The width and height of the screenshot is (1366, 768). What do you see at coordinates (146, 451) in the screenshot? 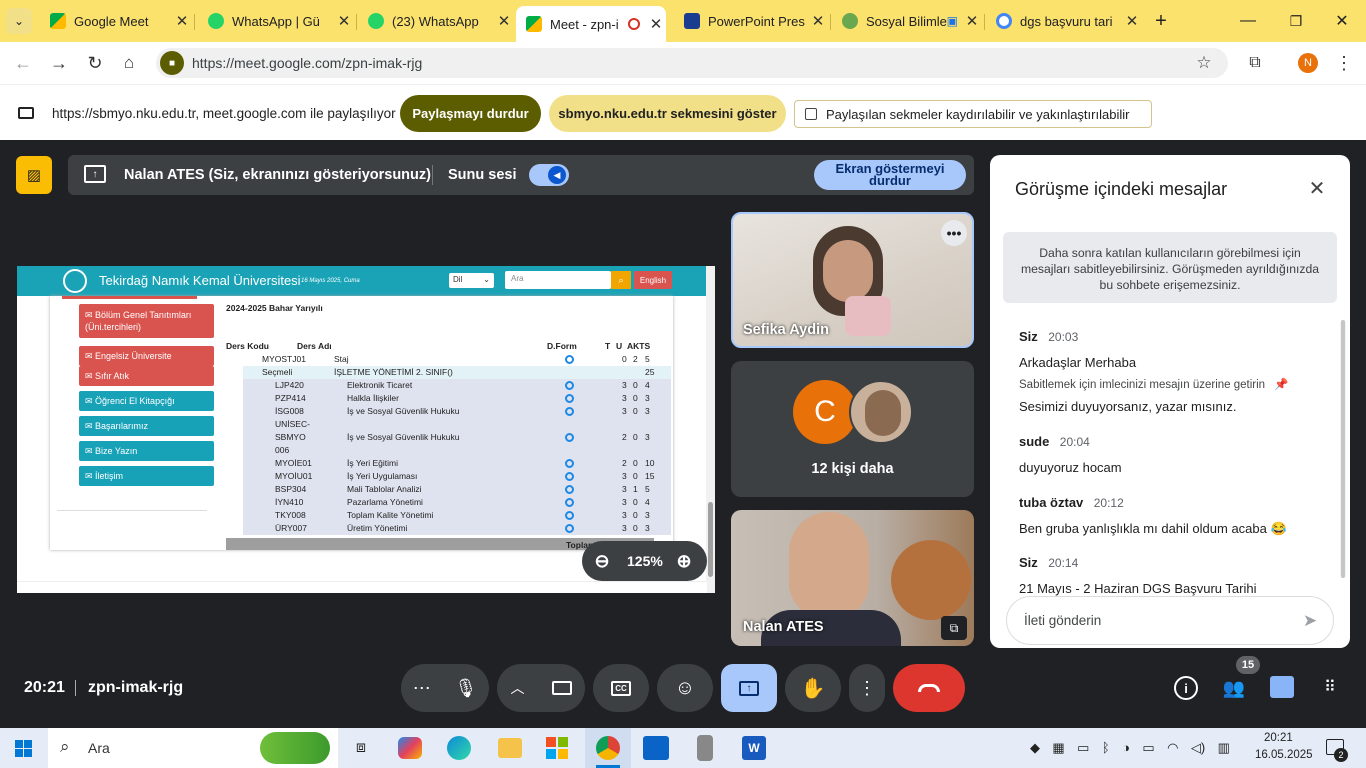
I see `side-menu-item: ✉ Bize Yazın` at bounding box center [146, 451].